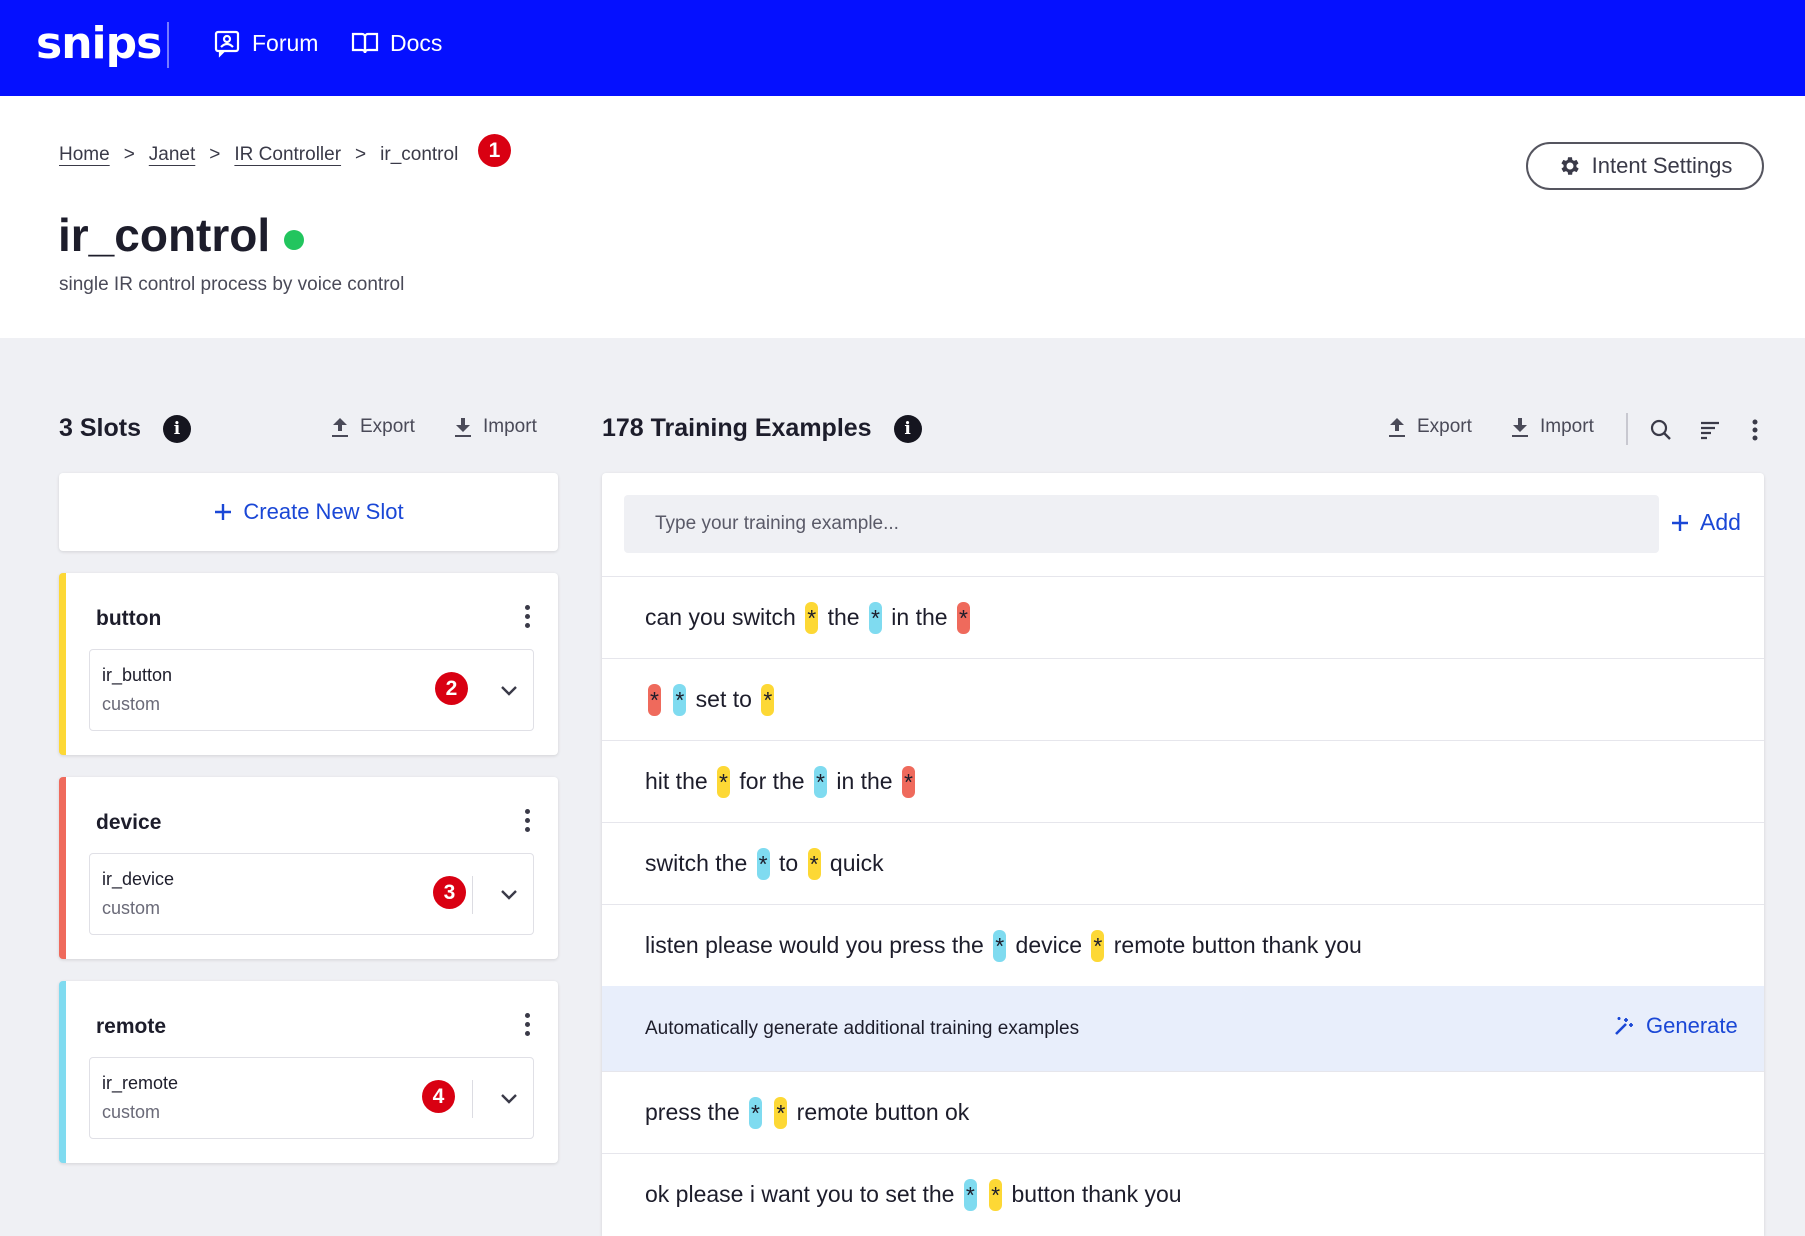 Image resolution: width=1805 pixels, height=1236 pixels. Describe the element at coordinates (1183, 1112) in the screenshot. I see `training-example-row: press the * * remote button ok` at that location.